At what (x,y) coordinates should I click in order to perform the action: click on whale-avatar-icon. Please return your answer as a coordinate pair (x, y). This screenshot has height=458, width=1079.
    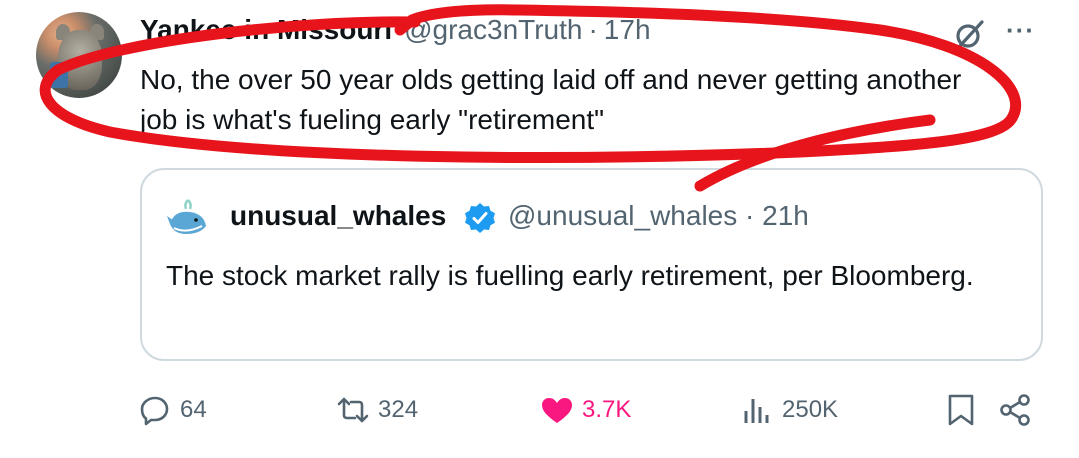
    Looking at the image, I should click on (188, 218).